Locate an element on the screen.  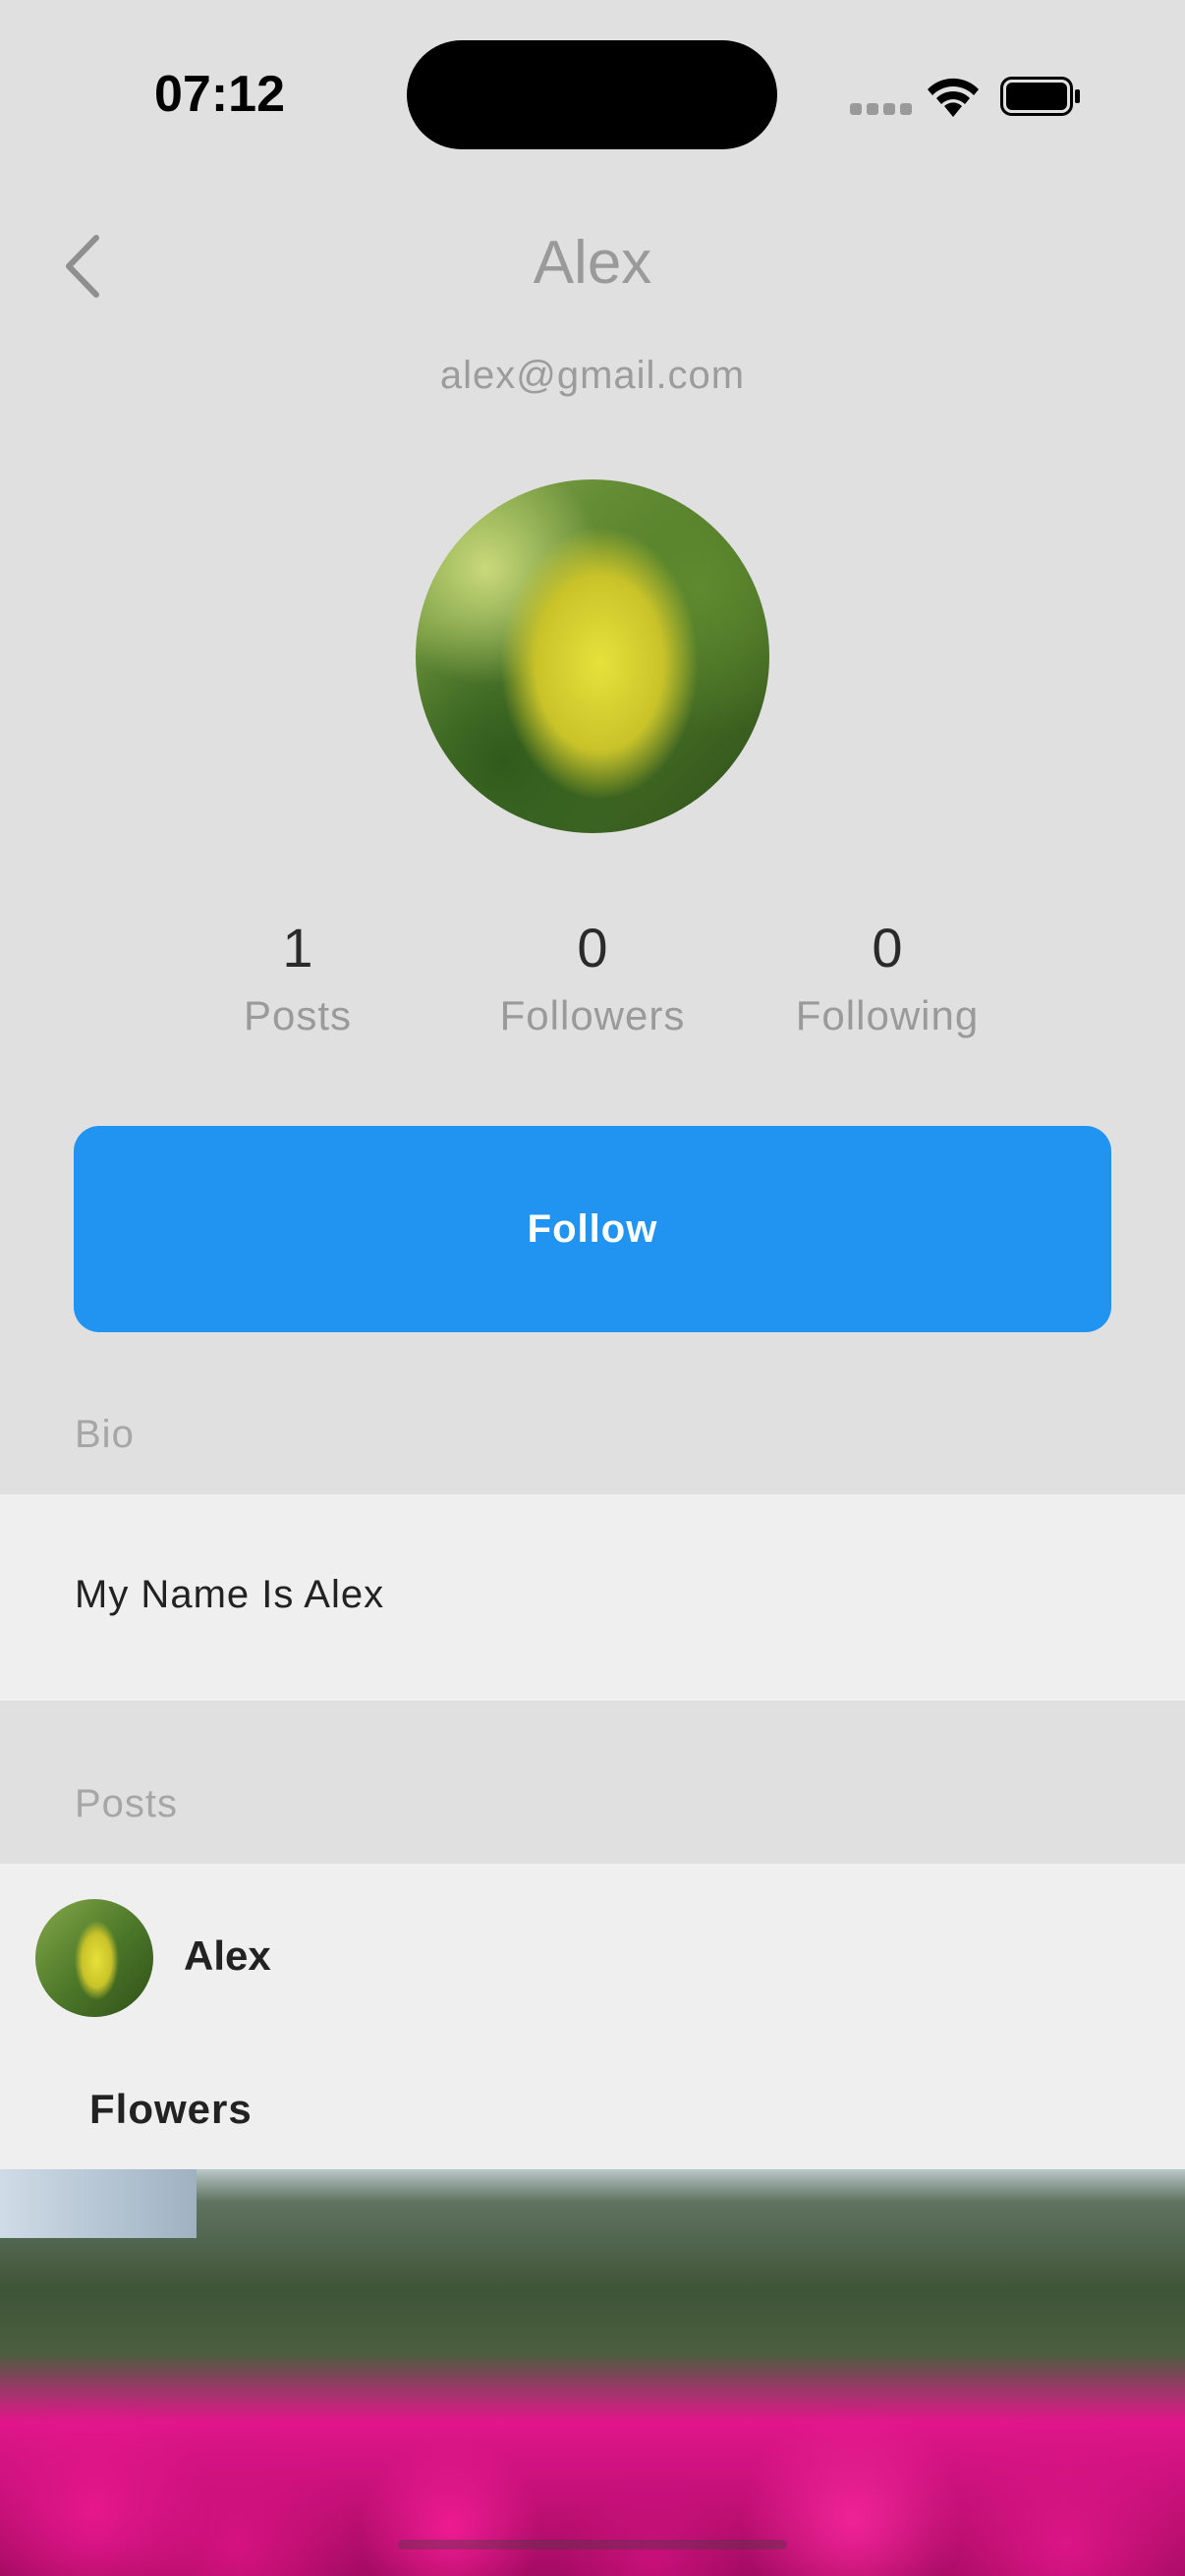
status-bar: 07:12 is located at coordinates (592, 98).